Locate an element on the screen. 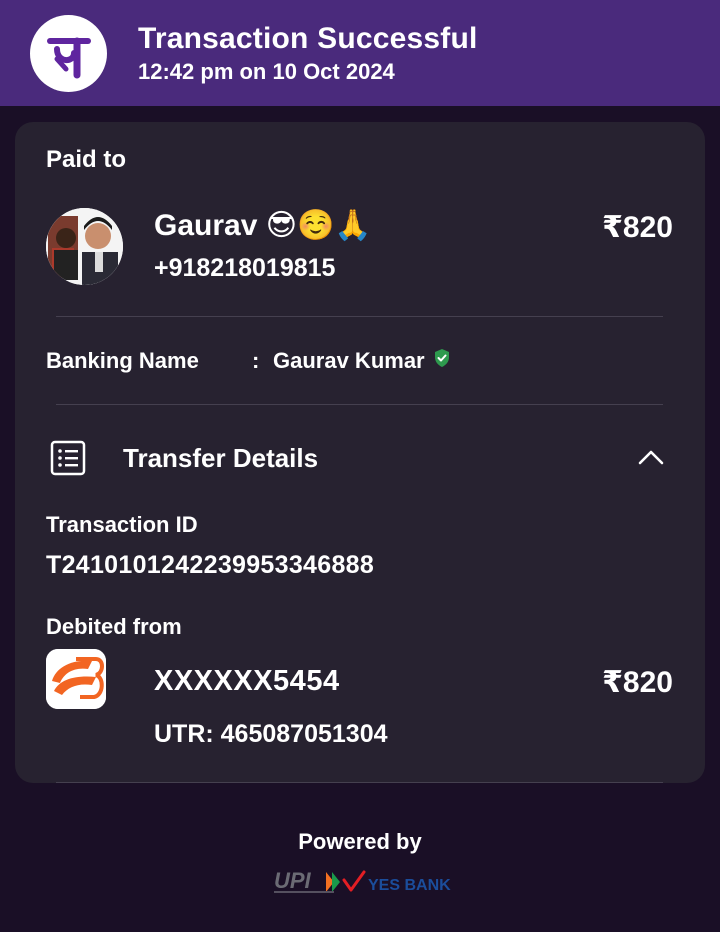 The height and width of the screenshot is (932, 720). partner-logos: UPI YES BANK is located at coordinates (364, 882).